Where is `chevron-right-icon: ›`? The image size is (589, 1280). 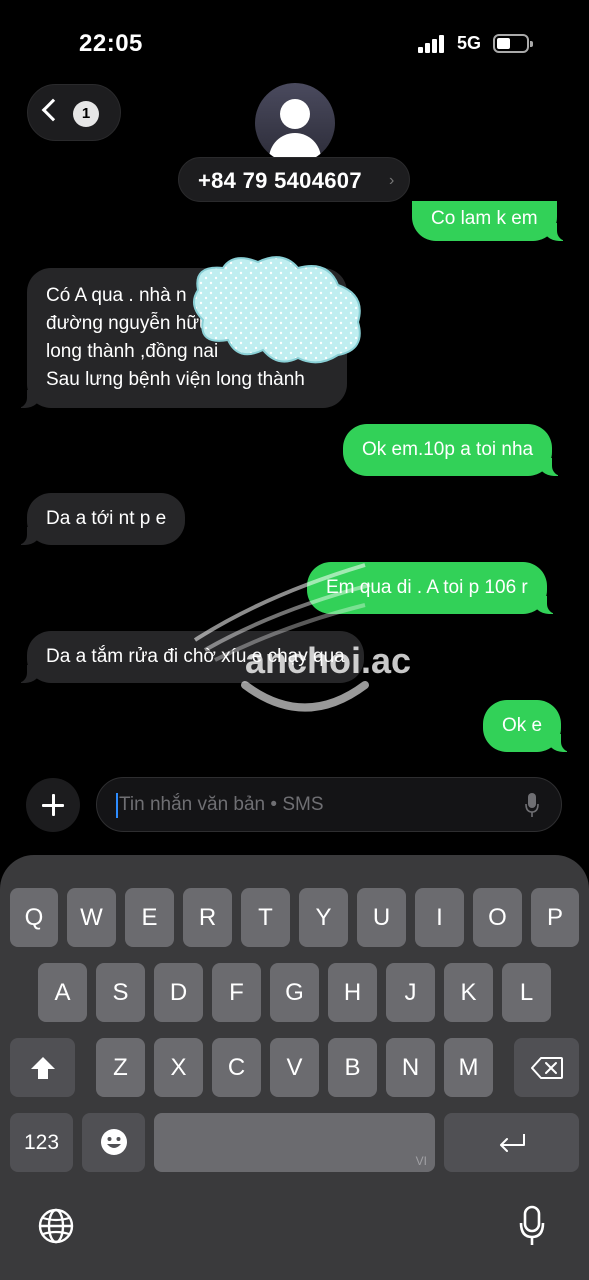
chevron-right-icon: › is located at coordinates (392, 180).